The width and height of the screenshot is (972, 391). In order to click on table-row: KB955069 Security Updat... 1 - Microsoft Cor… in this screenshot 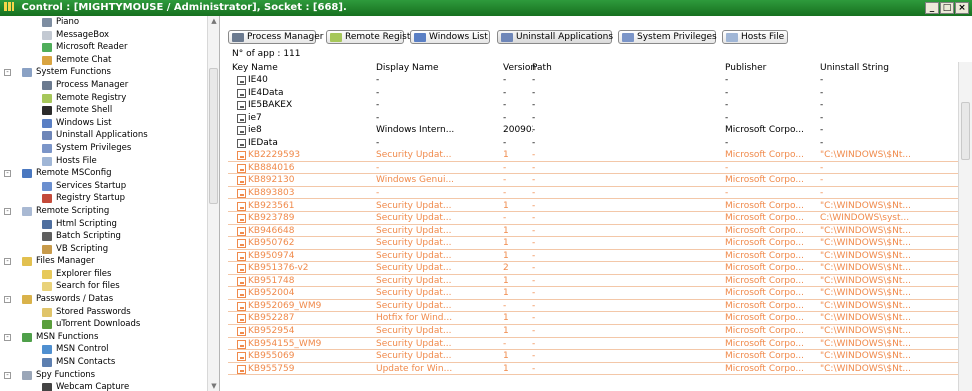, I will do `click(595, 356)`.